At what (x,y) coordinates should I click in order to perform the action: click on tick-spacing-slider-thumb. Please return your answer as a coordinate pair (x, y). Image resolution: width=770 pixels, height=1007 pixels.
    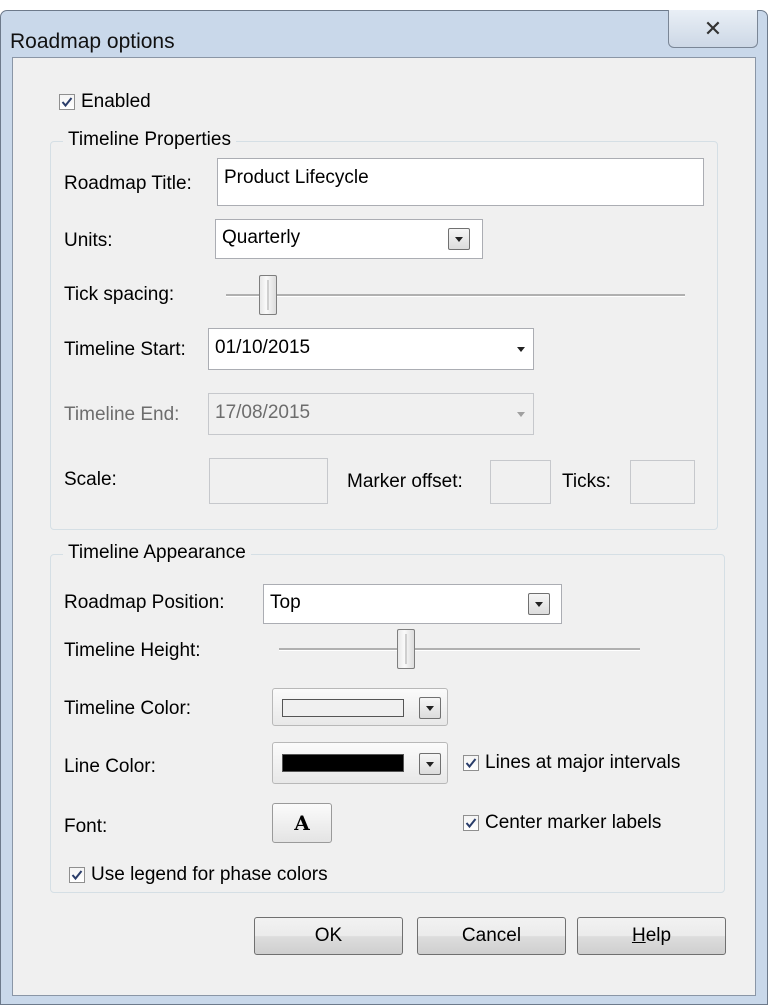
    Looking at the image, I should click on (268, 295).